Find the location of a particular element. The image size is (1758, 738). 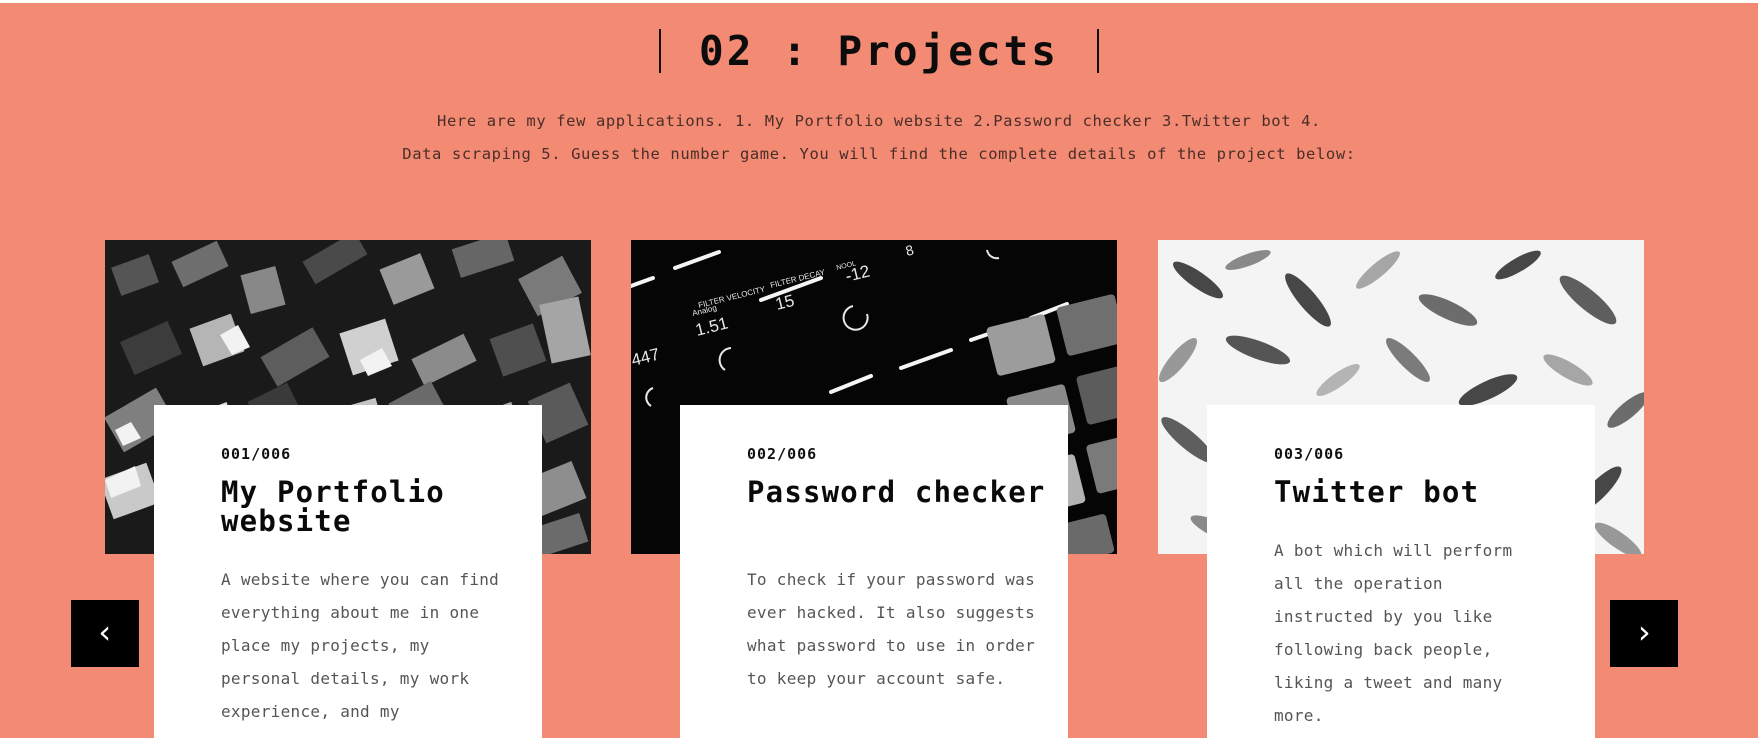

project-title: Twitter bot is located at coordinates (1377, 492).